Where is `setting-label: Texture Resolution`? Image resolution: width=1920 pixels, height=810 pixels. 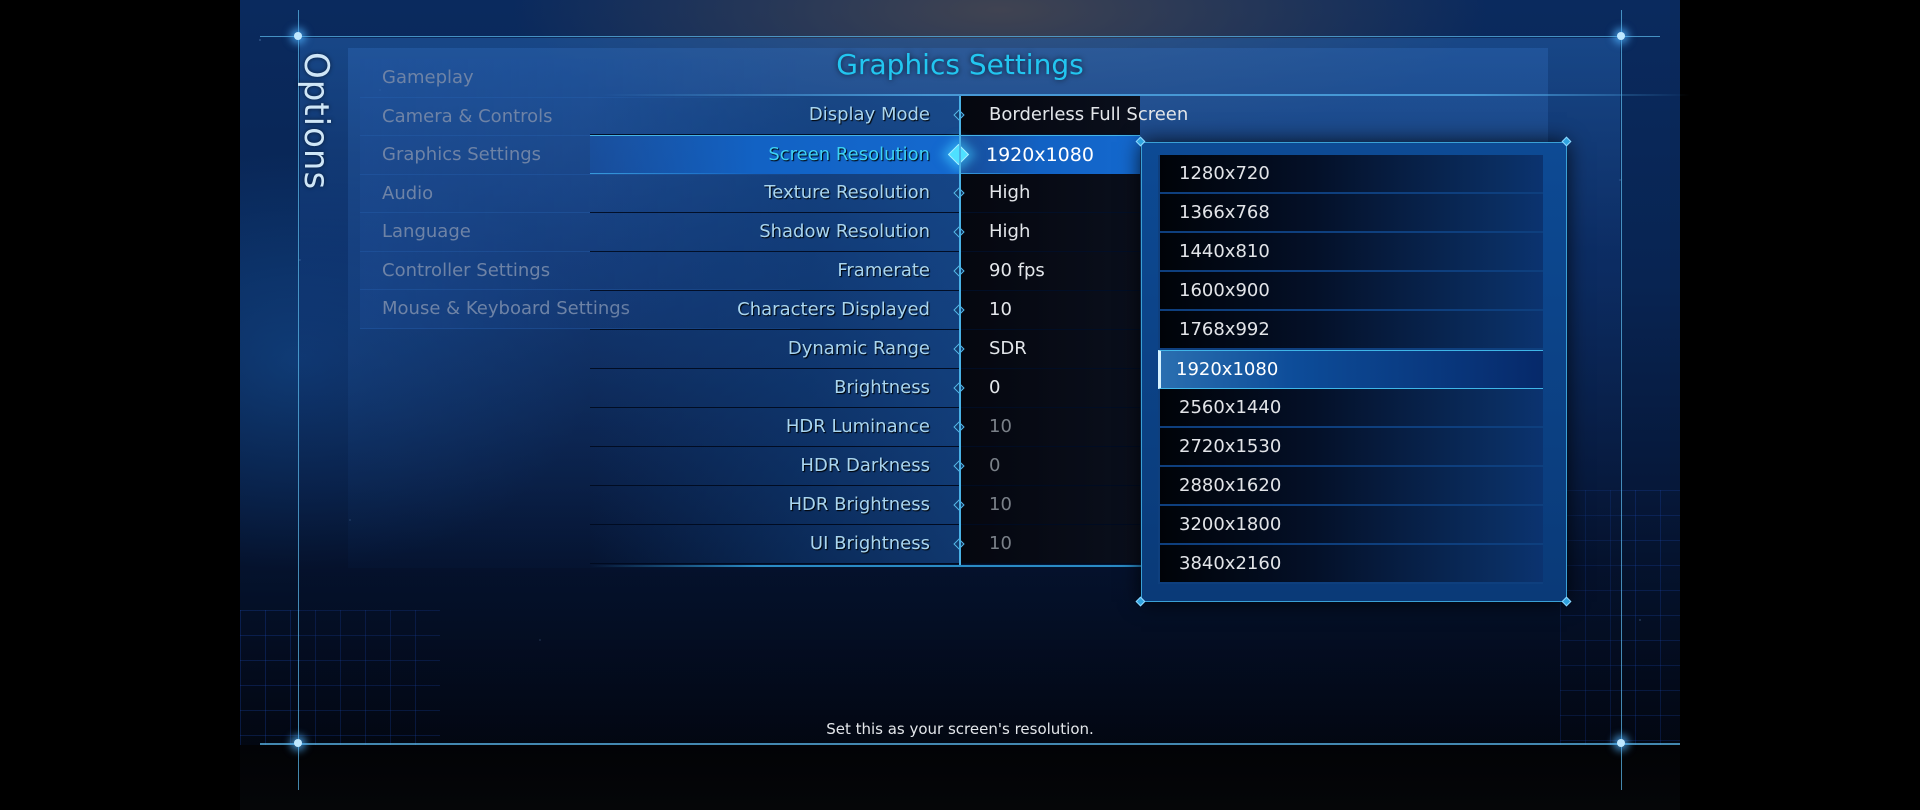 setting-label: Texture Resolution is located at coordinates (847, 192).